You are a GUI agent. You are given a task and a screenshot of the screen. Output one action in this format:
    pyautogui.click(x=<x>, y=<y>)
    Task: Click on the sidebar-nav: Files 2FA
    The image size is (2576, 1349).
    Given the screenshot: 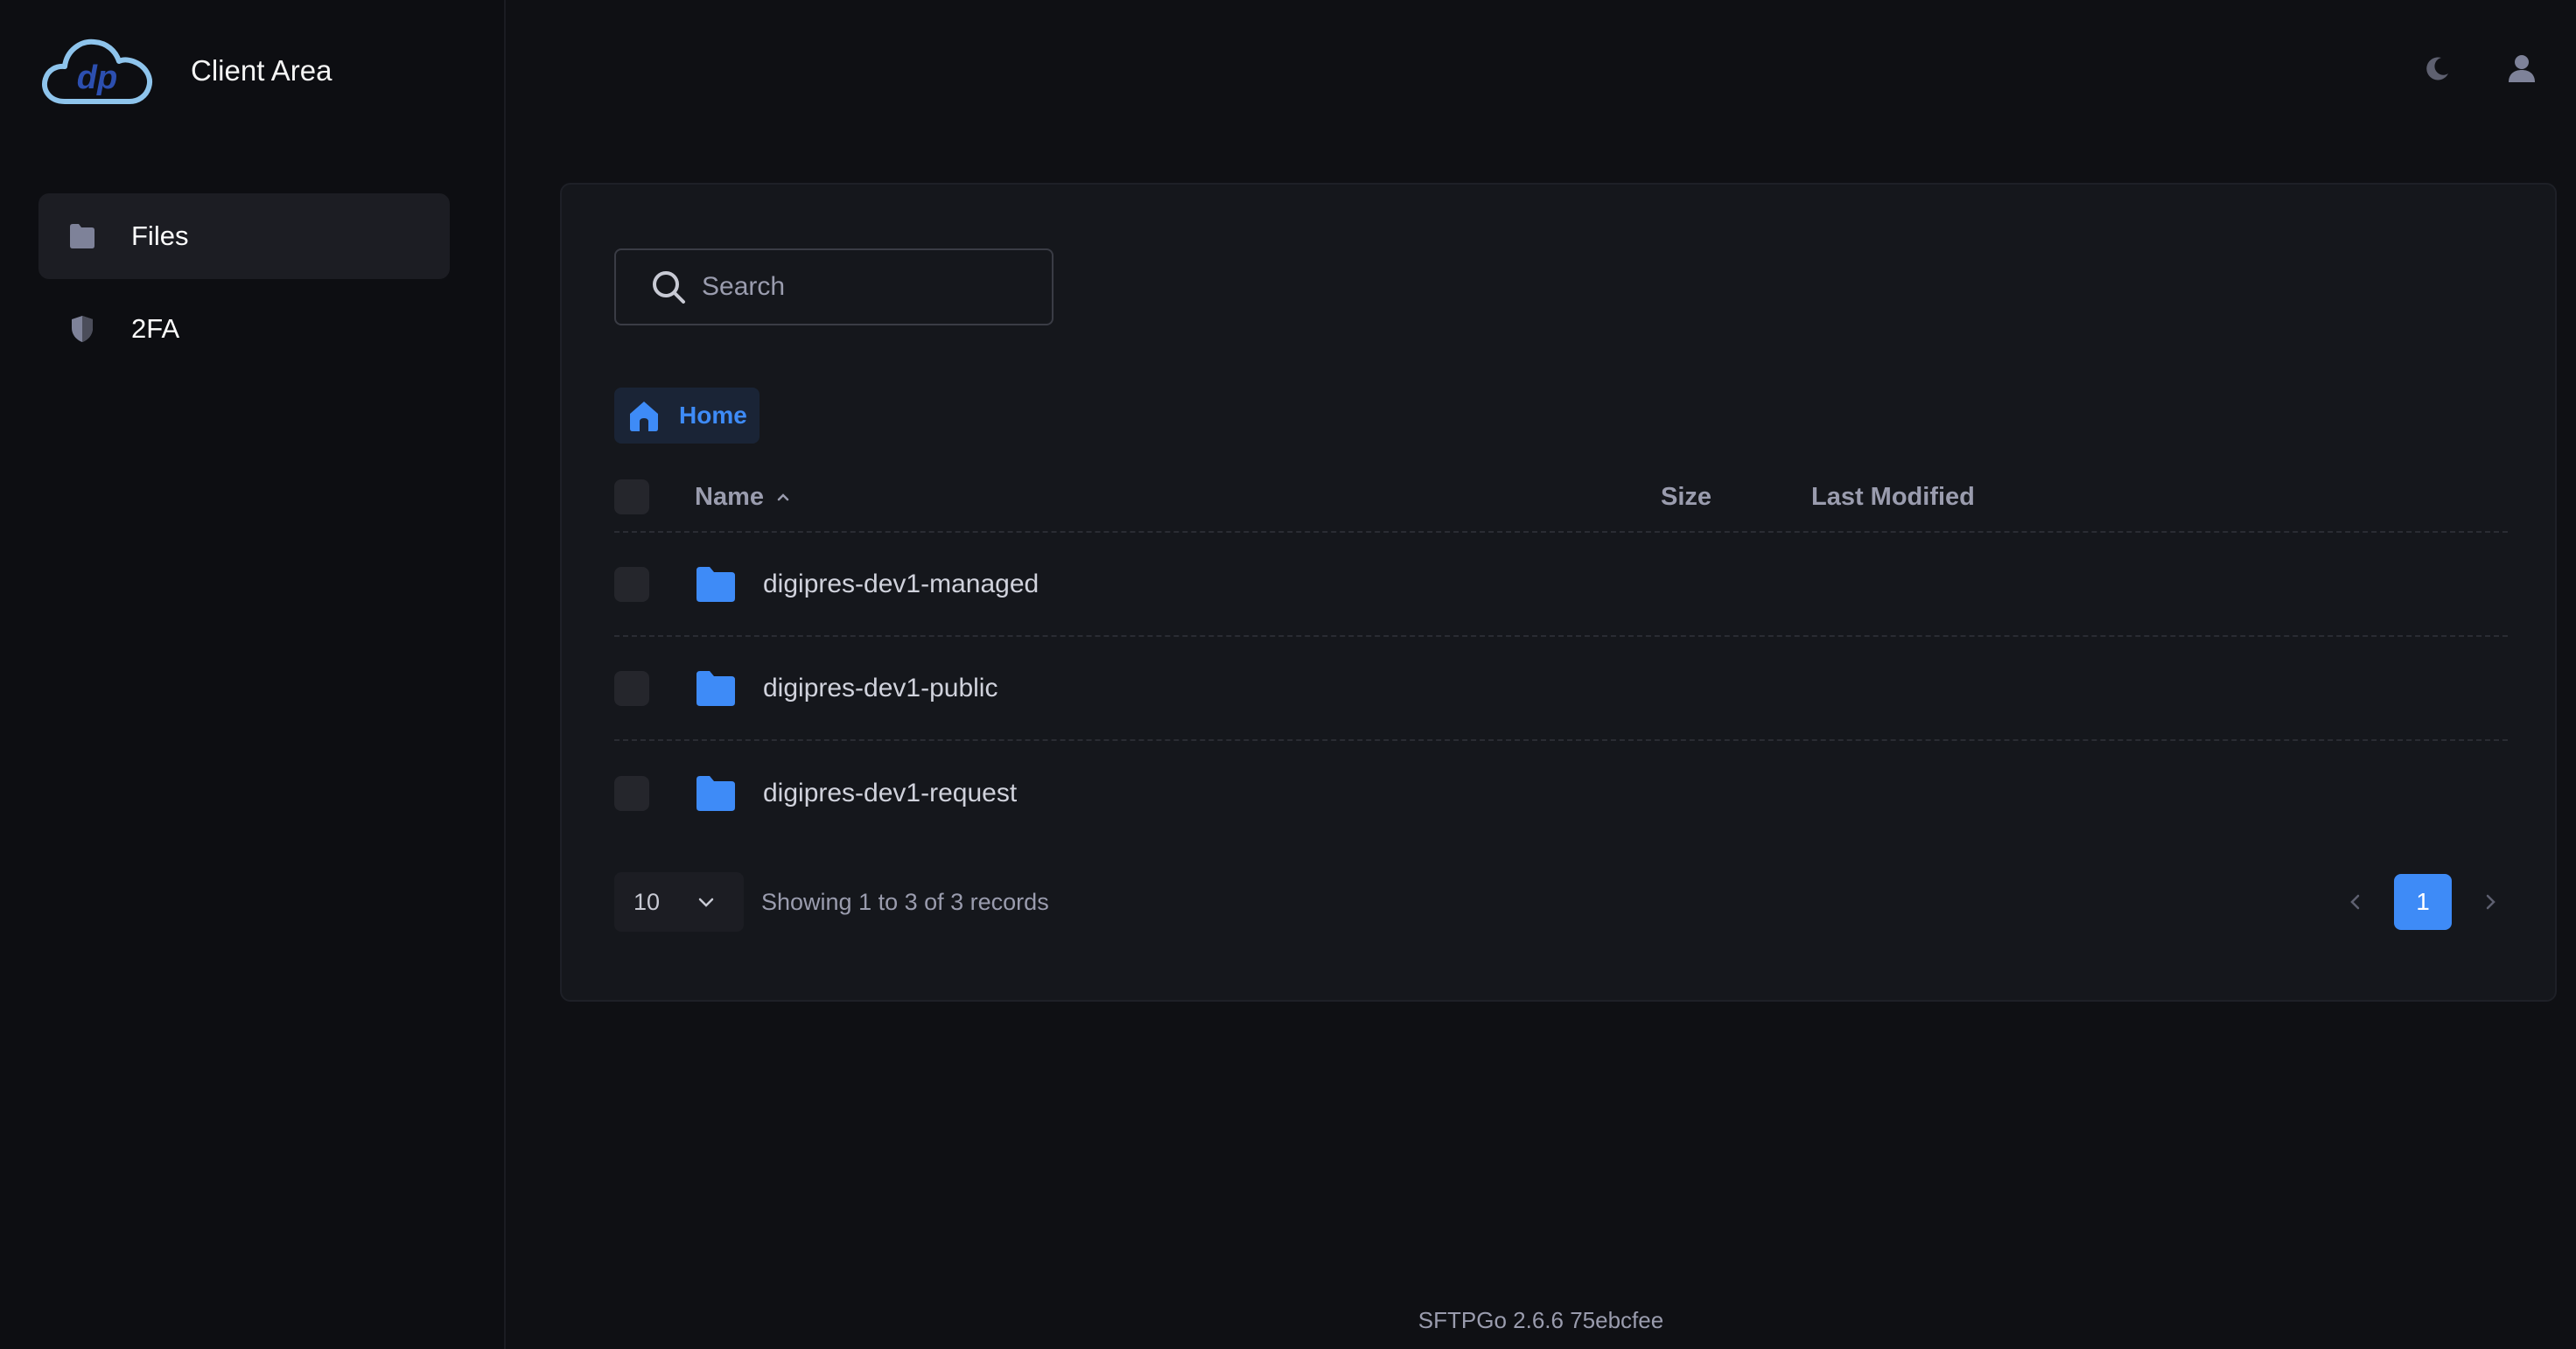 What is the action you would take?
    pyautogui.click(x=244, y=286)
    